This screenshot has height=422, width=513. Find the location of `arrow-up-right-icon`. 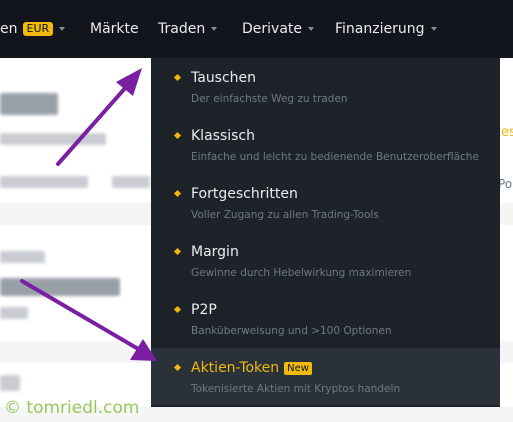

arrow-up-right-icon is located at coordinates (99, 117).